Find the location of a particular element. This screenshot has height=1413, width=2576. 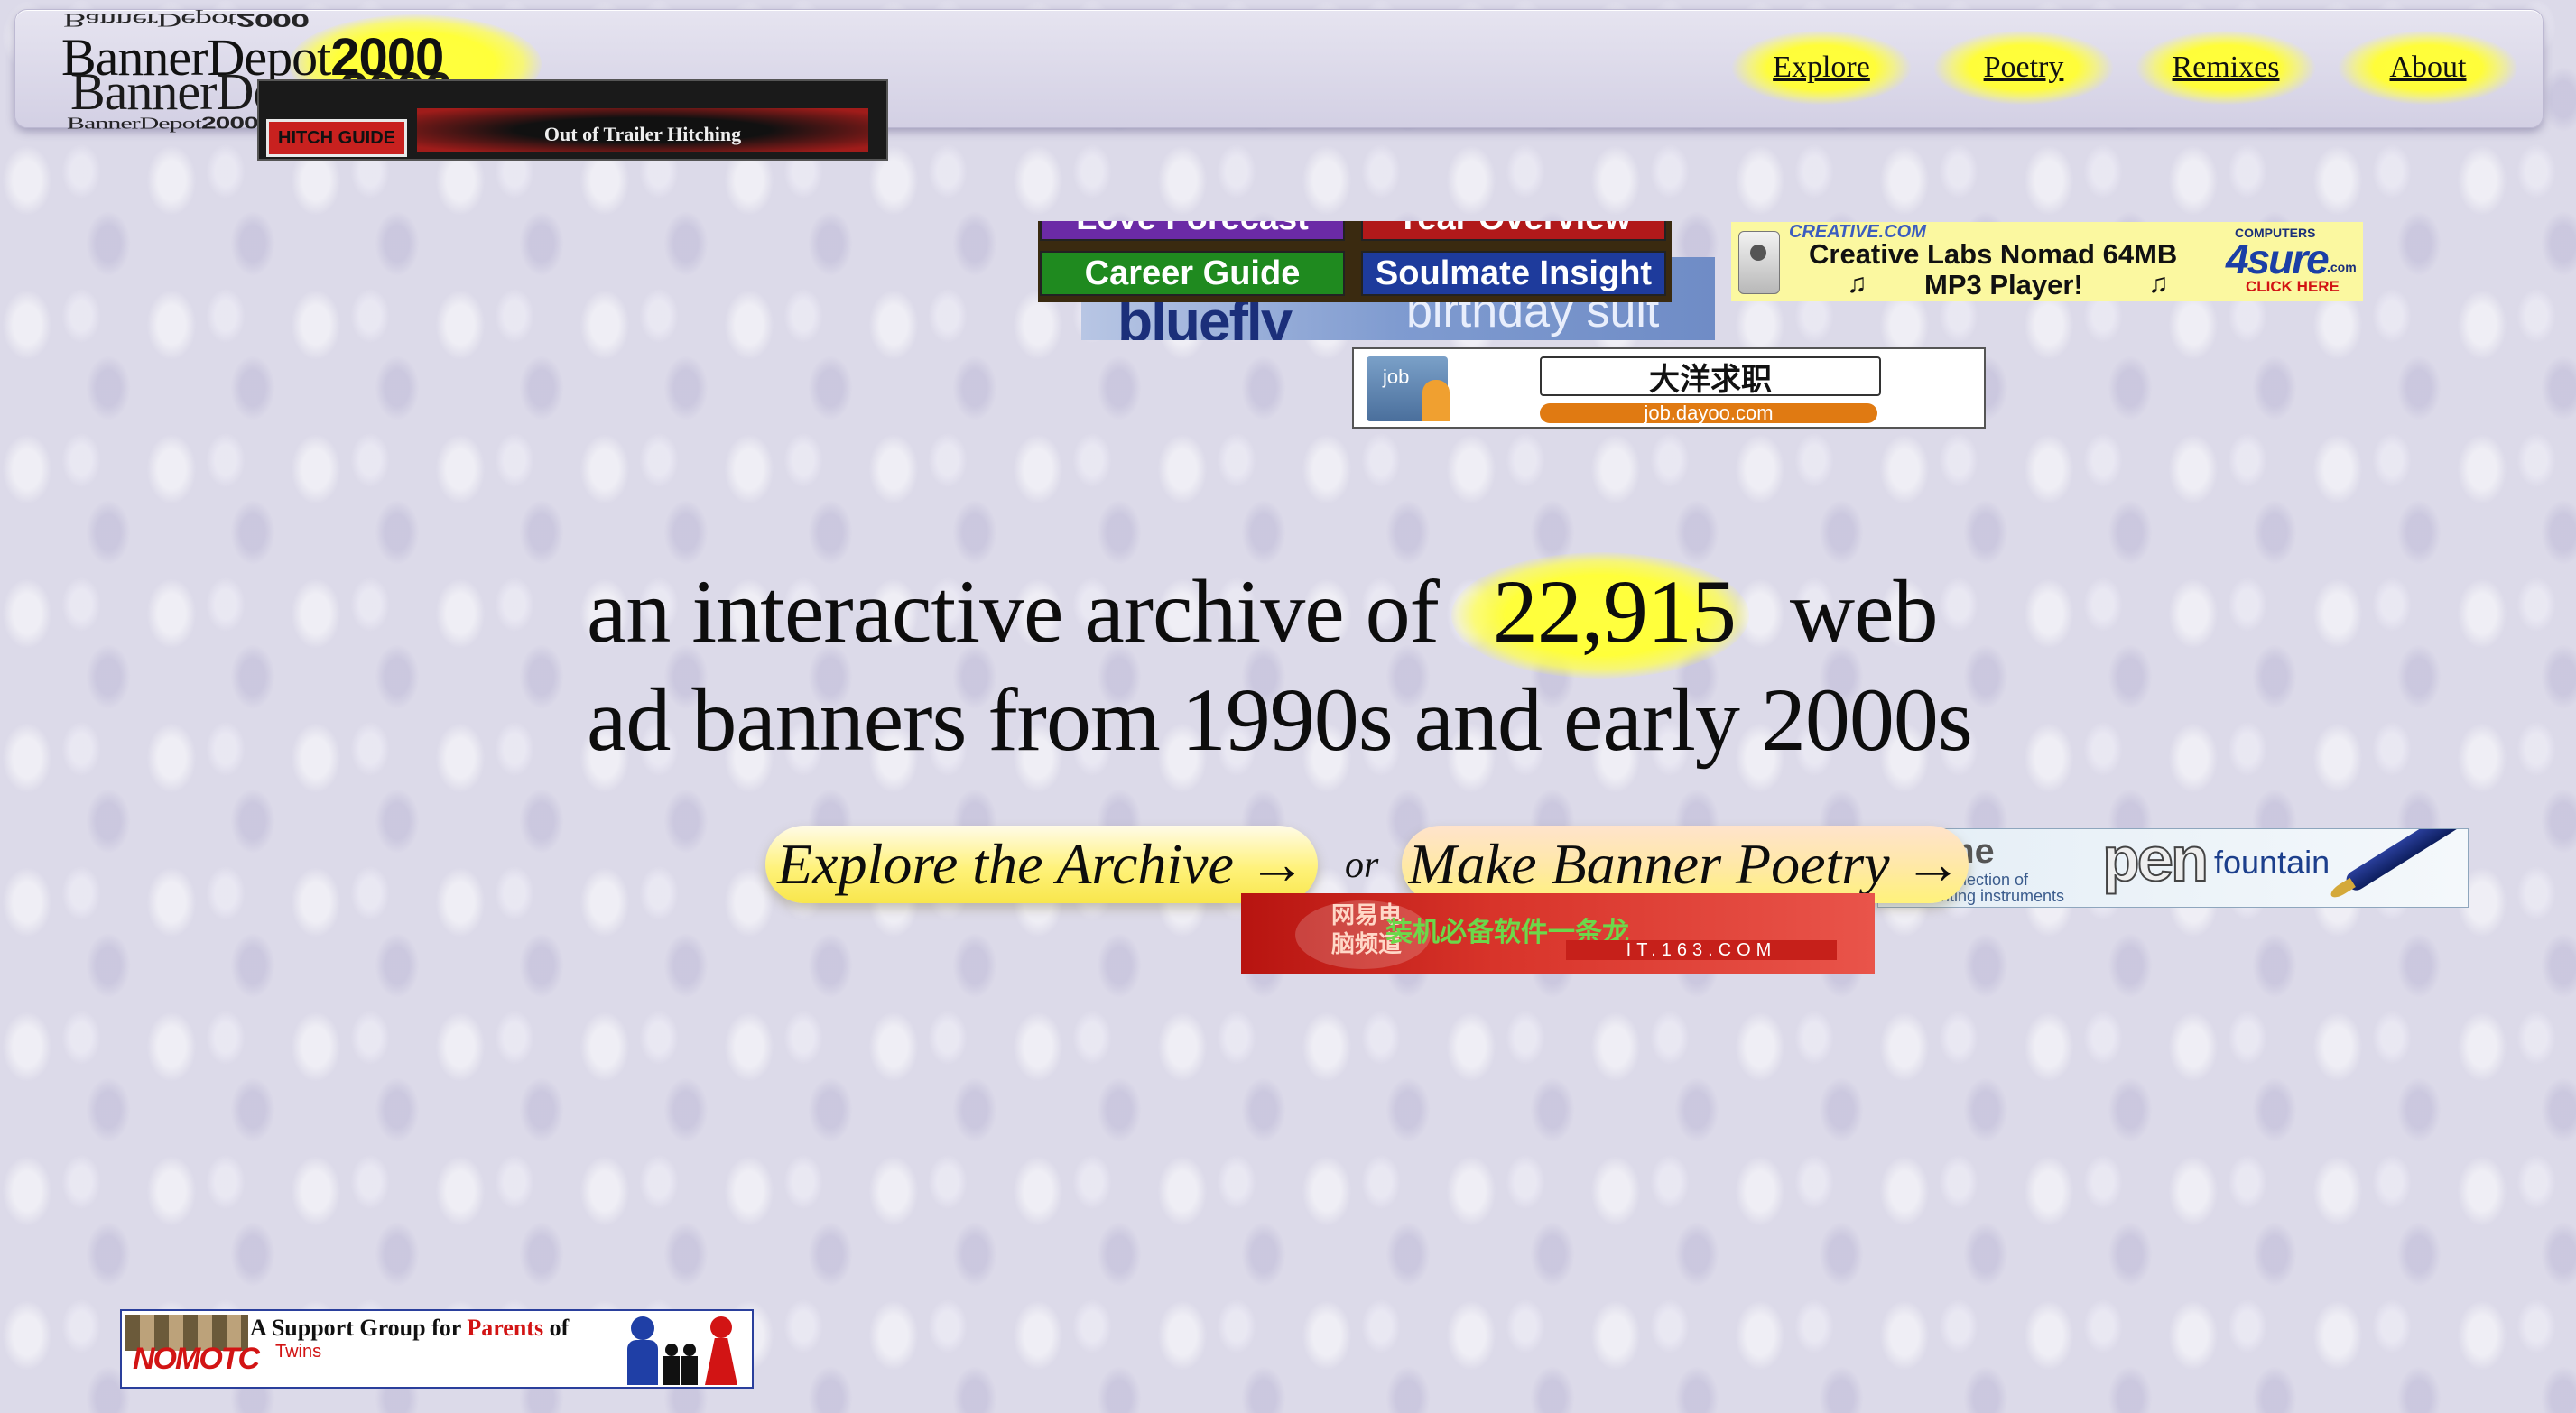

dayoo-title: 大洋求职 is located at coordinates (1710, 376).